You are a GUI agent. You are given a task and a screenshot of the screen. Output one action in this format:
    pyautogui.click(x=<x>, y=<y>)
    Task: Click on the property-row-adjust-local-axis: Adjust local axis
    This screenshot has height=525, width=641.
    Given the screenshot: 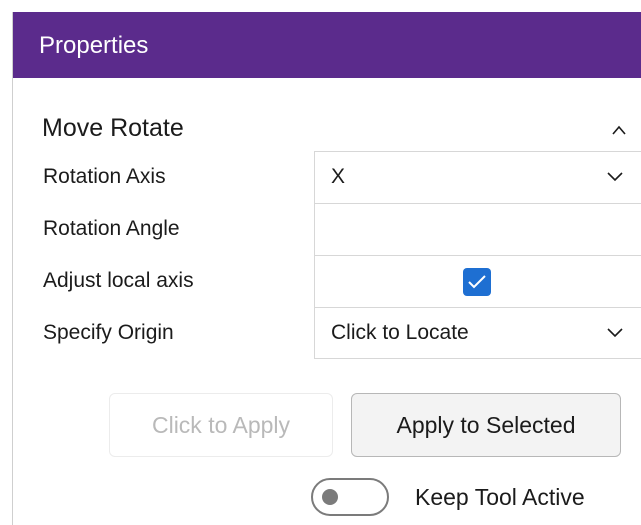 What is the action you would take?
    pyautogui.click(x=327, y=281)
    